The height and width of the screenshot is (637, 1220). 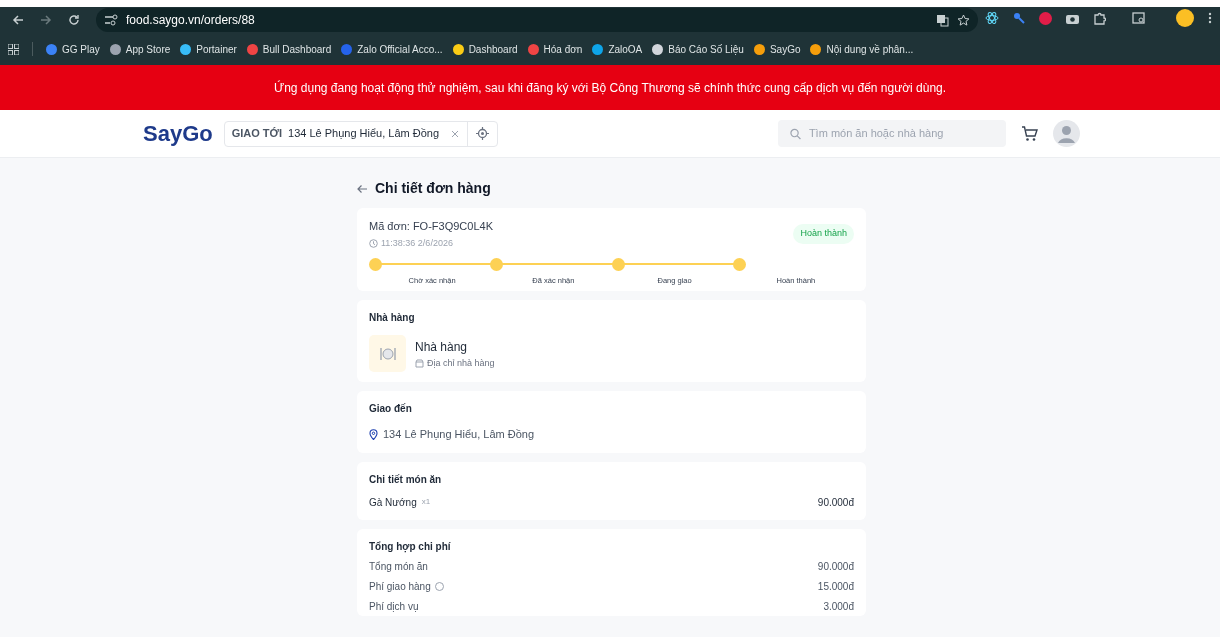 I want to click on clock-icon, so click(x=373, y=243).